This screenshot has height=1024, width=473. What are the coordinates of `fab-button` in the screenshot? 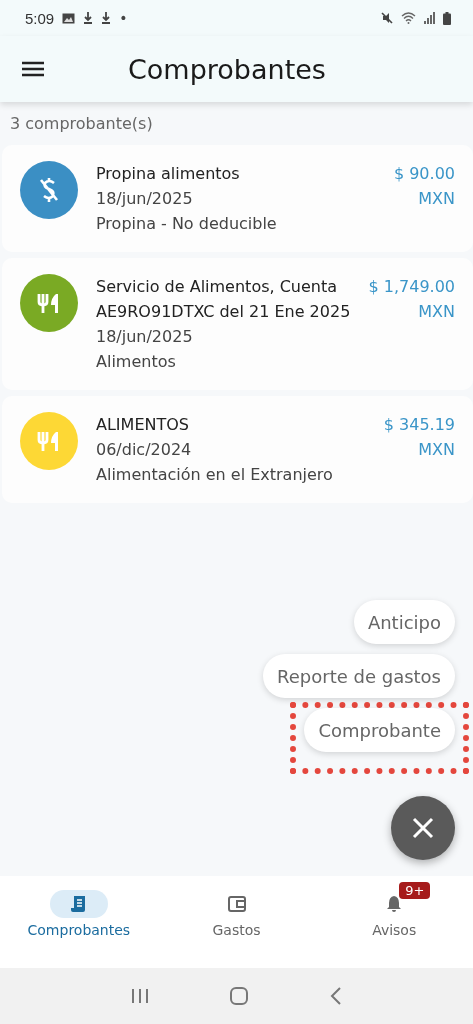 It's located at (423, 828).